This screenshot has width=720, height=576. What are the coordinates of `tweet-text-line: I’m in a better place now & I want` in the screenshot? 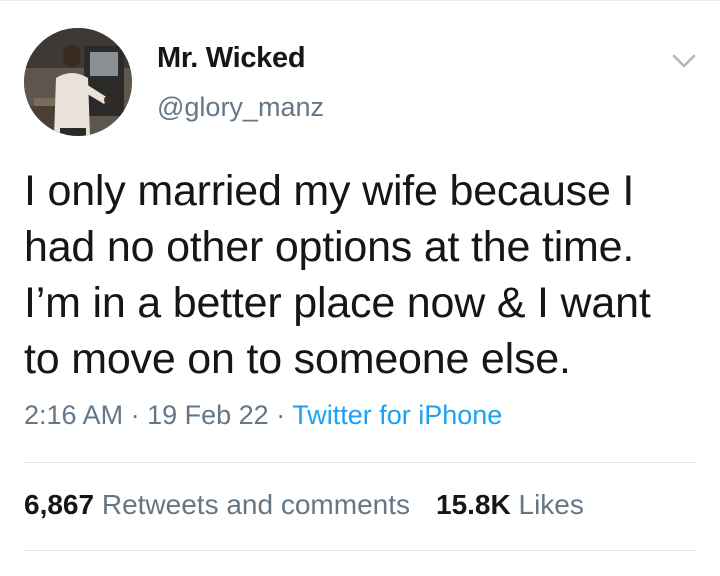 It's located at (337, 303).